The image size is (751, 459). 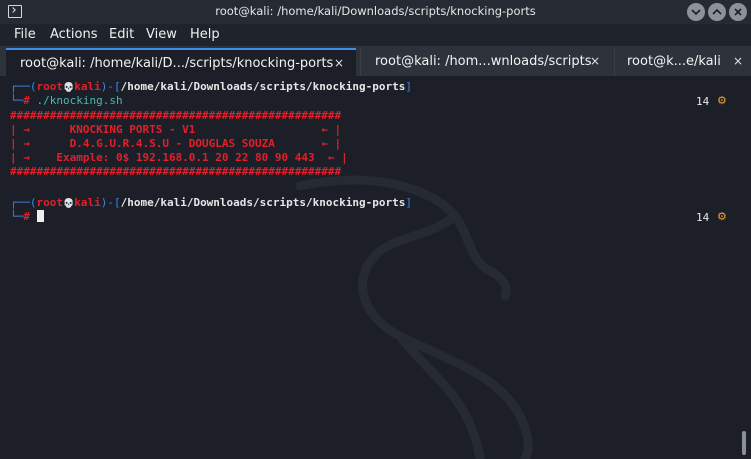 I want to click on maximize-button, so click(x=717, y=12).